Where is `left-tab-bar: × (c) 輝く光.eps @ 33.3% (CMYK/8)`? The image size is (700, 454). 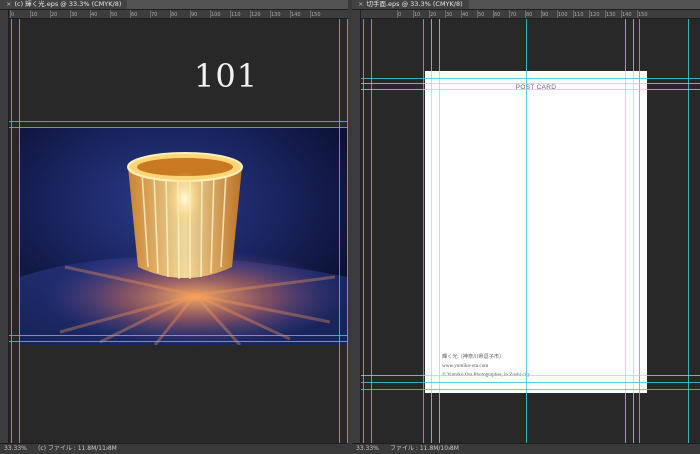
left-tab-bar: × (c) 輝く光.eps @ 33.3% (CMYK/8) is located at coordinates (174, 5).